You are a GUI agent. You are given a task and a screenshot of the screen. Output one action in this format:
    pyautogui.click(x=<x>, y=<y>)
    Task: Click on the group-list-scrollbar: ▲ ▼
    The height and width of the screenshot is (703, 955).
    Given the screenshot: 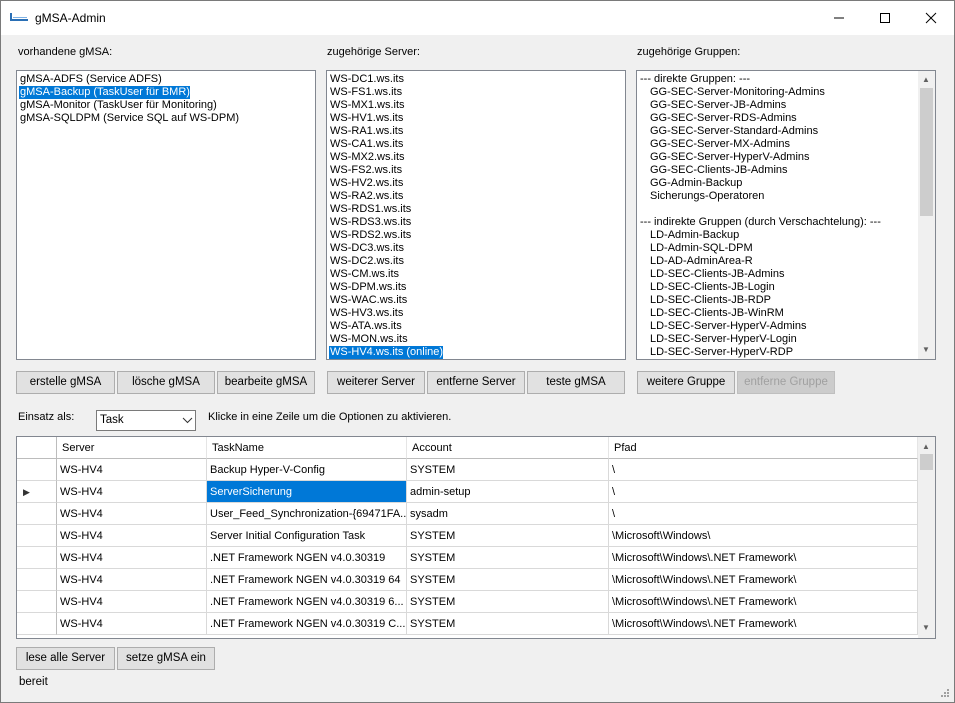 What is the action you would take?
    pyautogui.click(x=926, y=215)
    